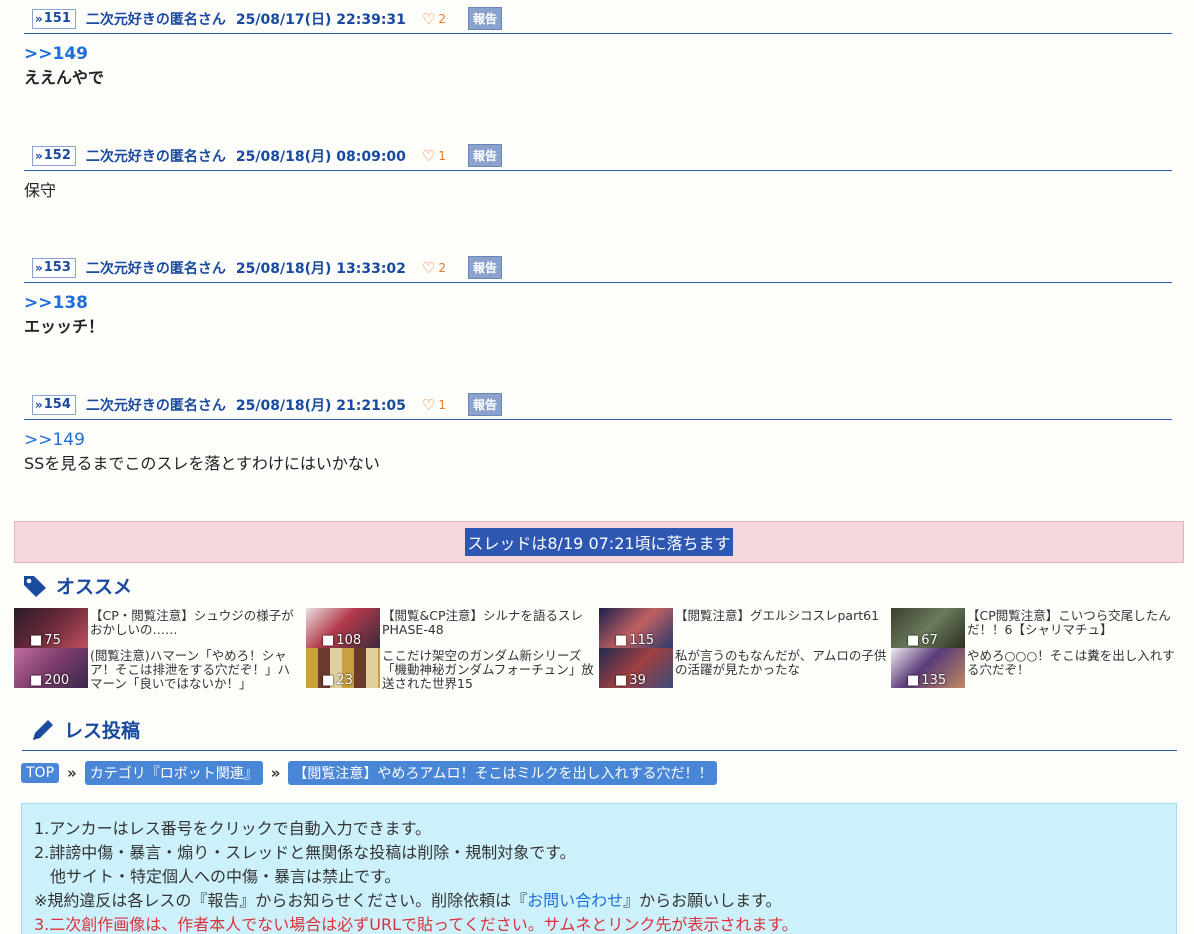  I want to click on recommend-title: 私が言うのもなんだが、アムロの子供の活躍が見たかったな, so click(781, 662).